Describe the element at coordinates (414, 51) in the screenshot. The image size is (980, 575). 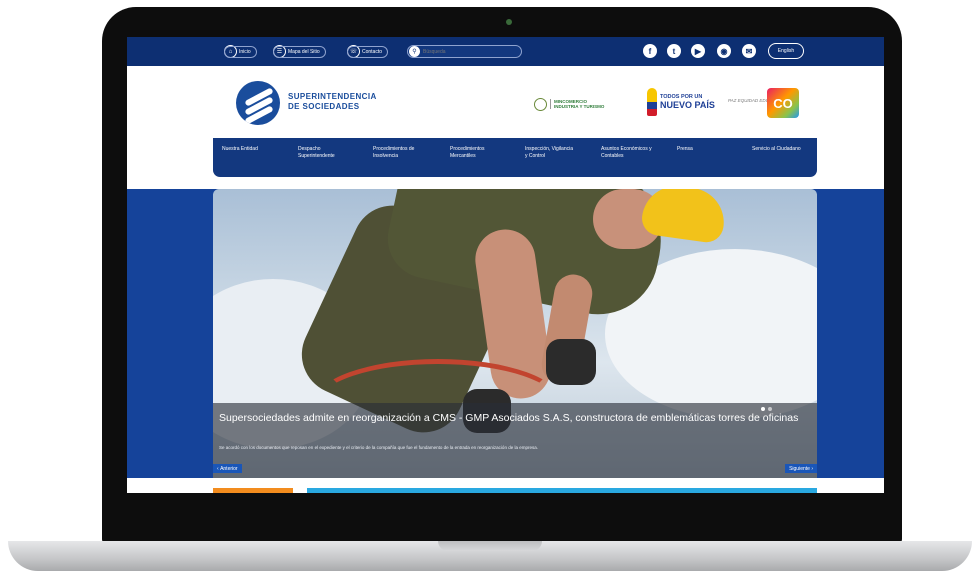
I see `search-icon: ⚲` at that location.